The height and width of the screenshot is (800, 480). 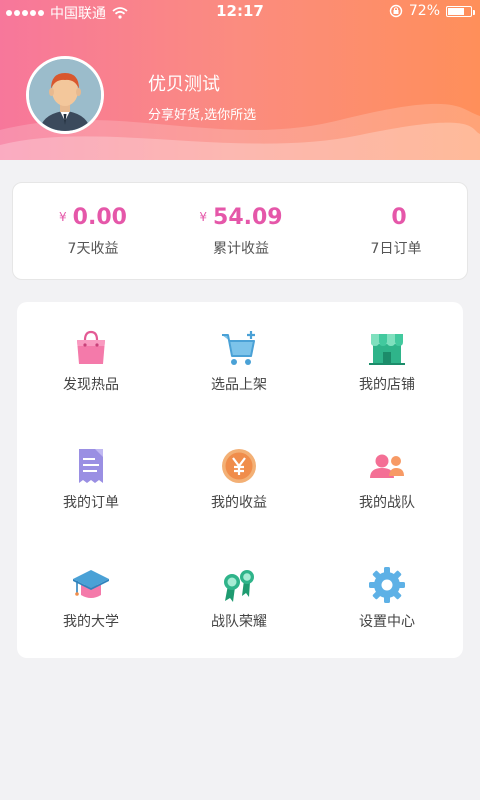 What do you see at coordinates (91, 385) in the screenshot?
I see `menu-item-label: 发现热品` at bounding box center [91, 385].